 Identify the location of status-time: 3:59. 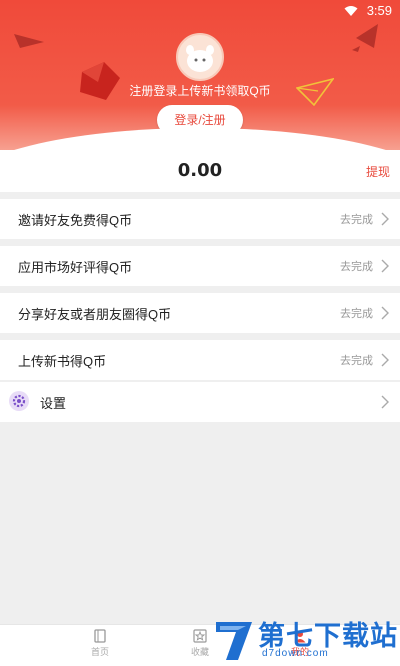
(379, 10).